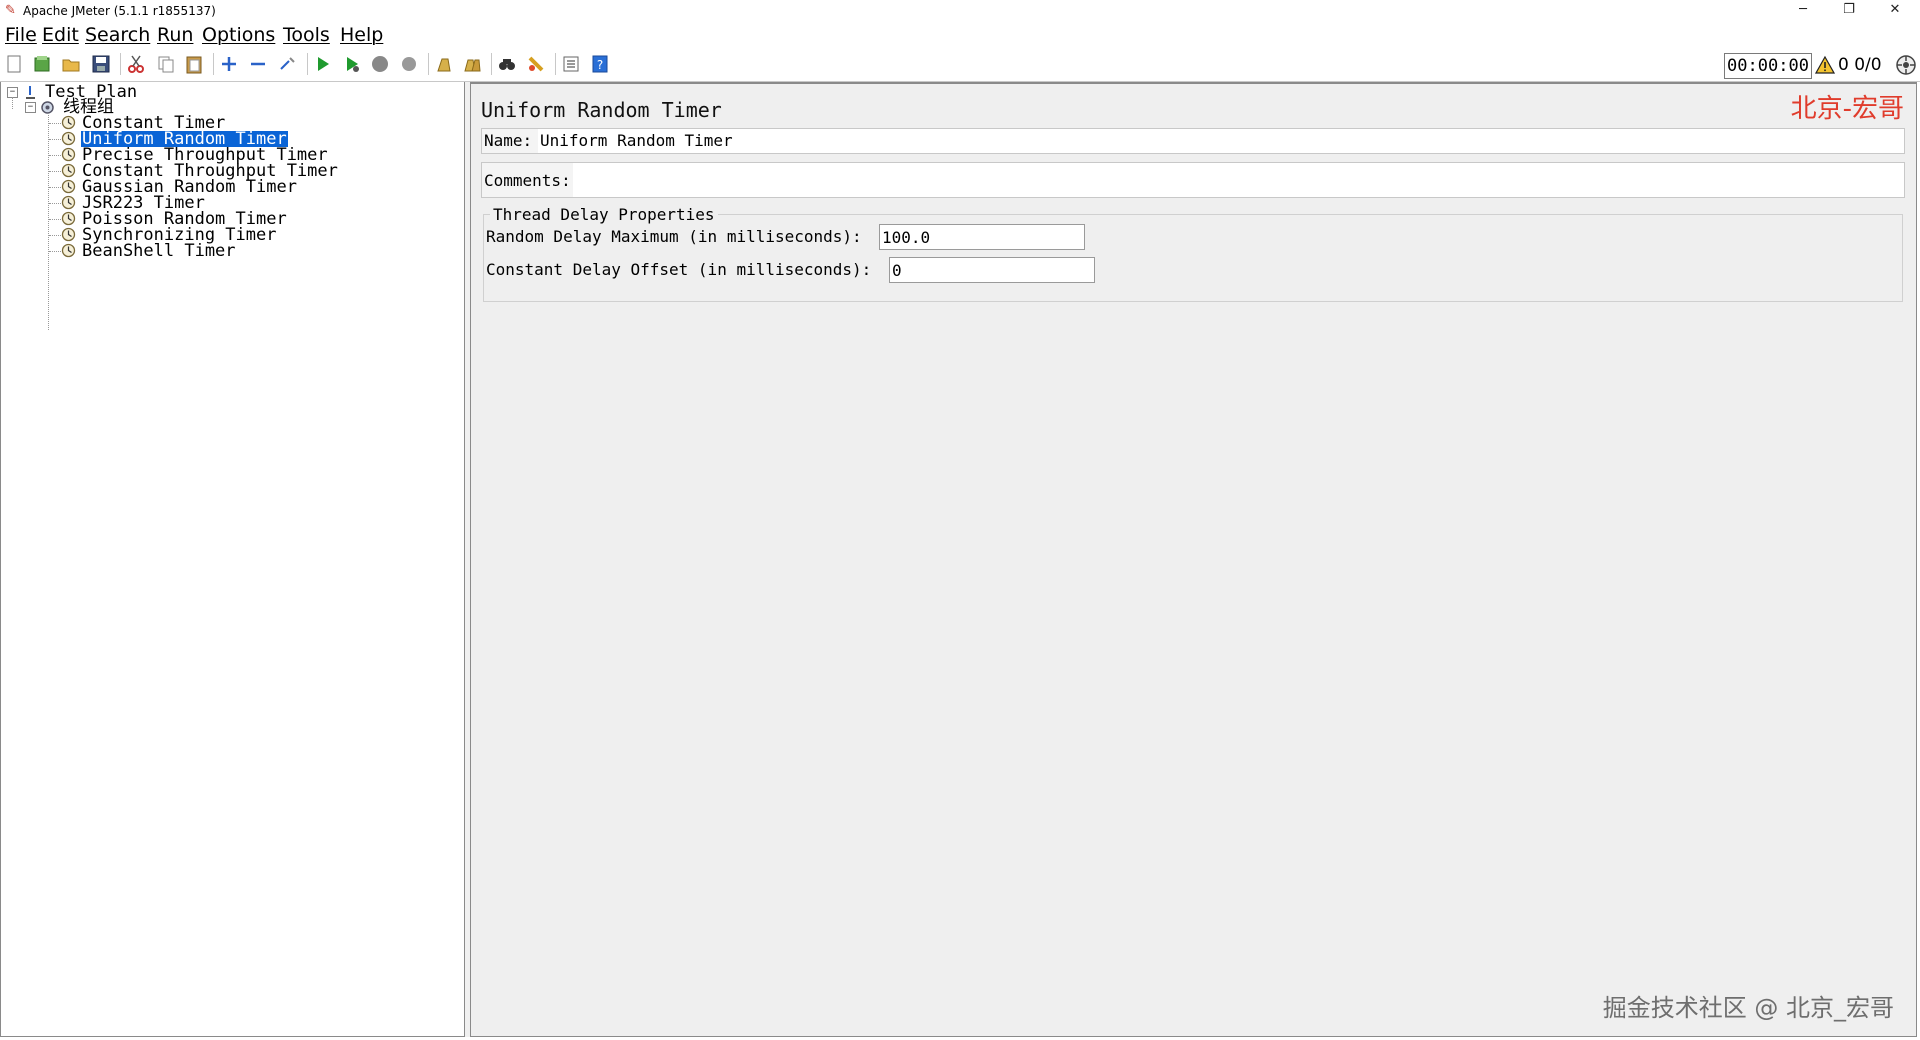 Image resolution: width=1920 pixels, height=1040 pixels. Describe the element at coordinates (992, 270) in the screenshot. I see `constant-offset-field` at that location.